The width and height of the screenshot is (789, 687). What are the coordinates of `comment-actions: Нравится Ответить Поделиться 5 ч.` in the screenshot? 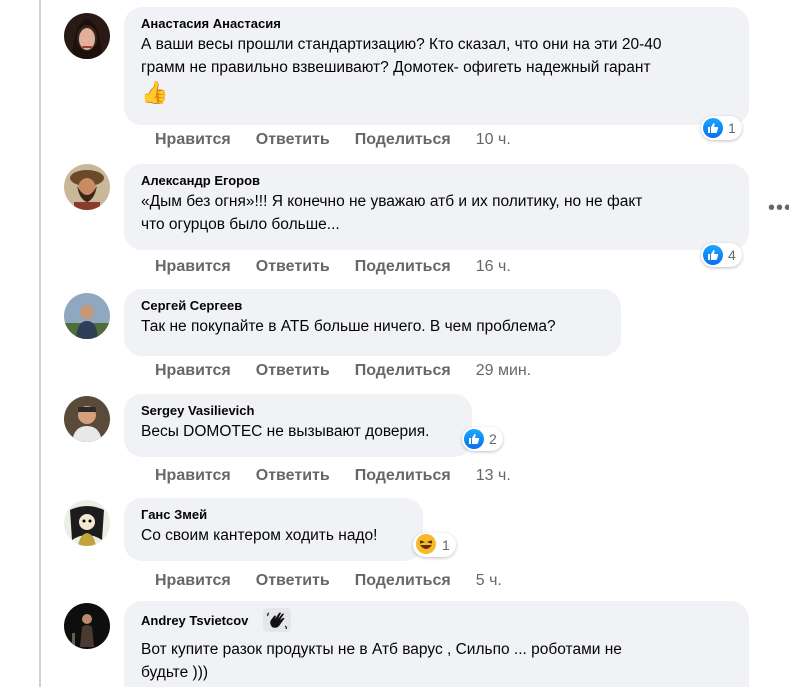 It's located at (341, 581).